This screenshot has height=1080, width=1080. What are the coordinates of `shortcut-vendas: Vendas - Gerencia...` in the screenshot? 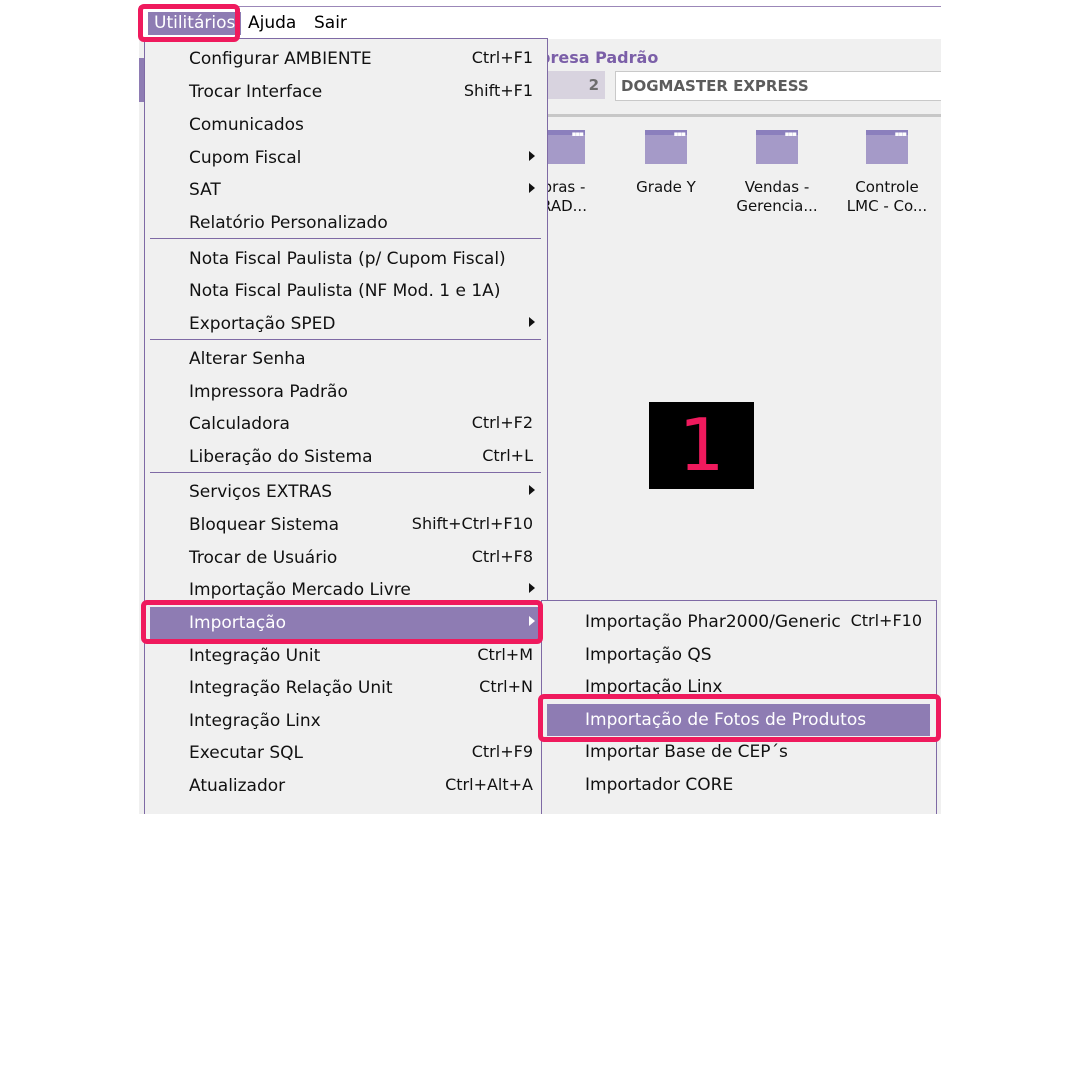 It's located at (777, 170).